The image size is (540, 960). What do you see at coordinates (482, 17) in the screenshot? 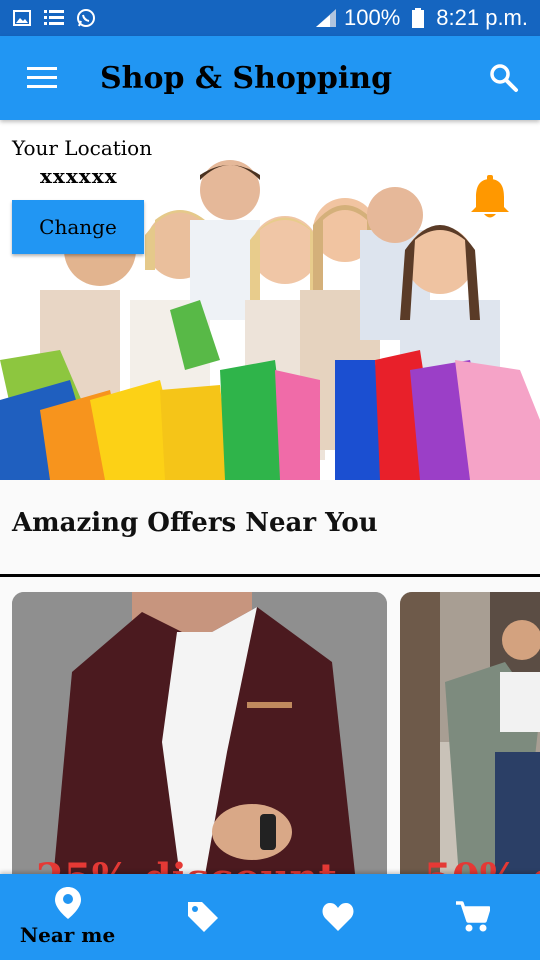
I see `clock-time: 8:21 p.m.` at bounding box center [482, 17].